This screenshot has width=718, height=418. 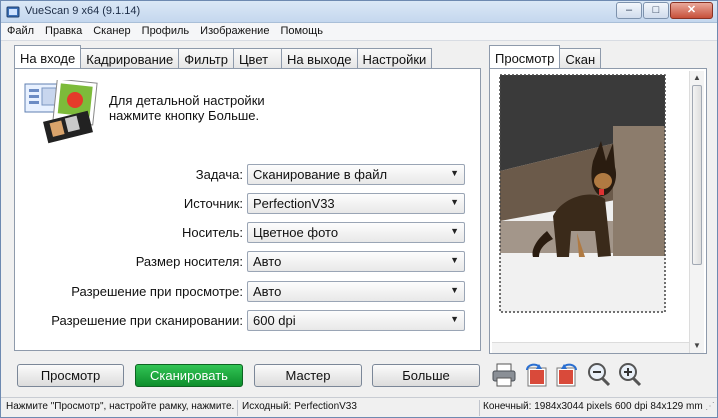 What do you see at coordinates (213, 203) in the screenshot?
I see `source-label: Источник:` at bounding box center [213, 203].